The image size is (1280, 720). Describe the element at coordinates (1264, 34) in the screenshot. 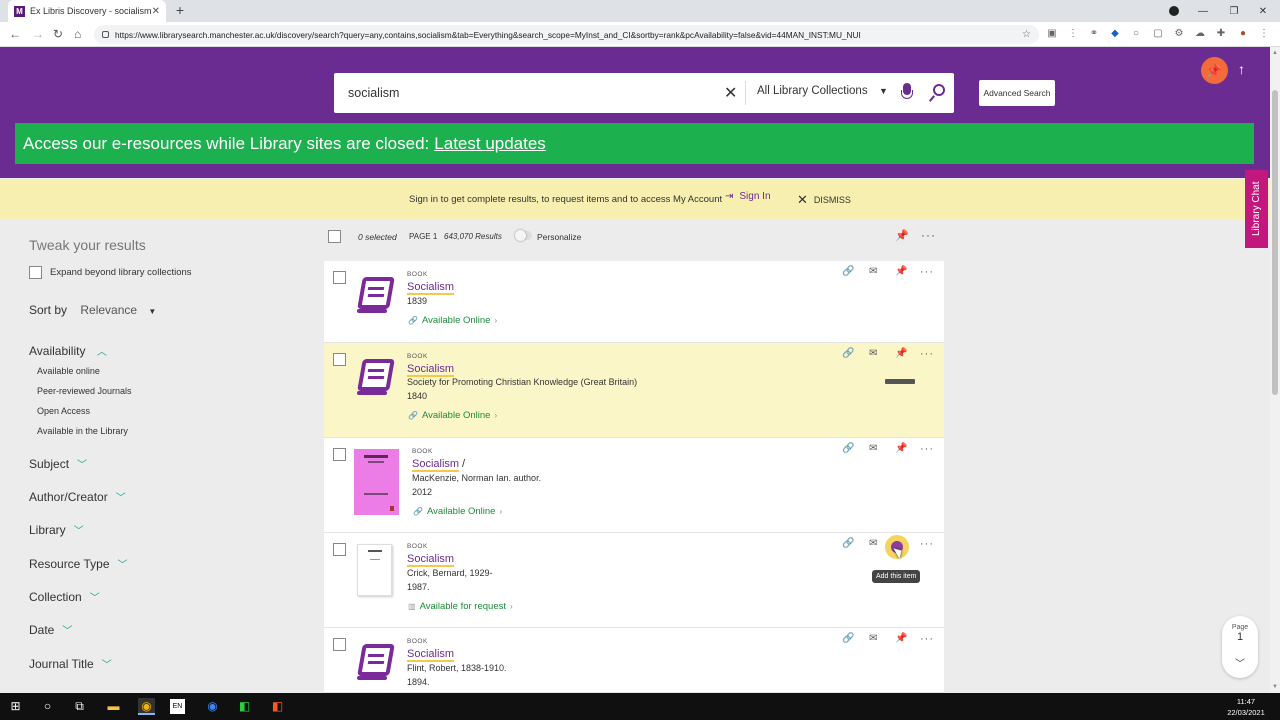

I see `chrome-menu-icon: ⋮` at that location.